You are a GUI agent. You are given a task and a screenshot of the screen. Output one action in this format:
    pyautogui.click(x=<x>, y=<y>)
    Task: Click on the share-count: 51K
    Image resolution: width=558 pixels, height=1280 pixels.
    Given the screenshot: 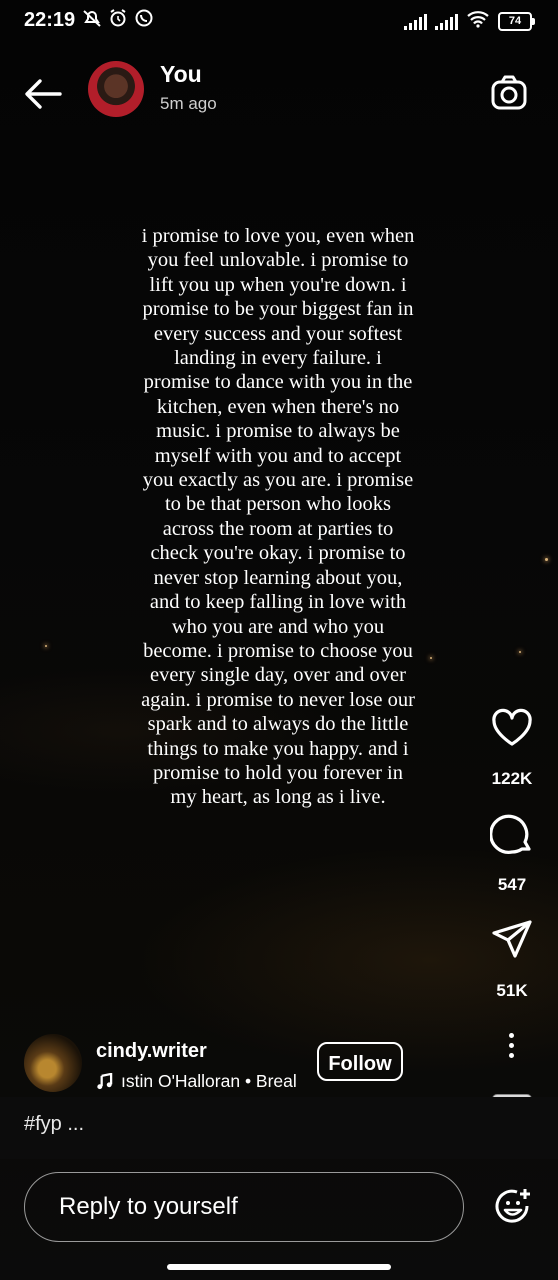 What is the action you would take?
    pyautogui.click(x=512, y=990)
    